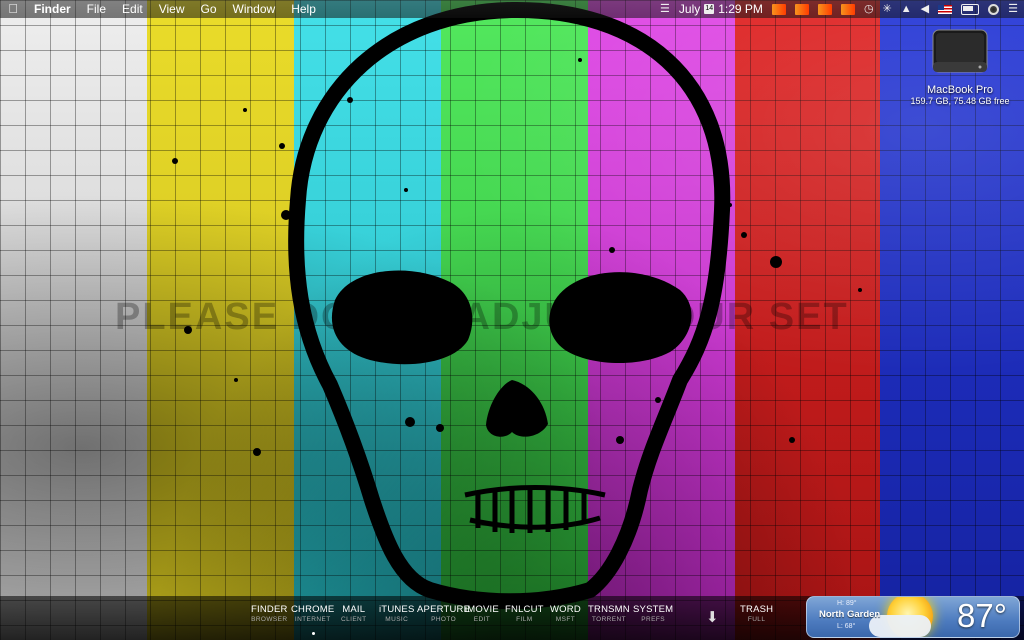  Describe the element at coordinates (778, 9) in the screenshot. I see `cpu-meter-icon` at that location.